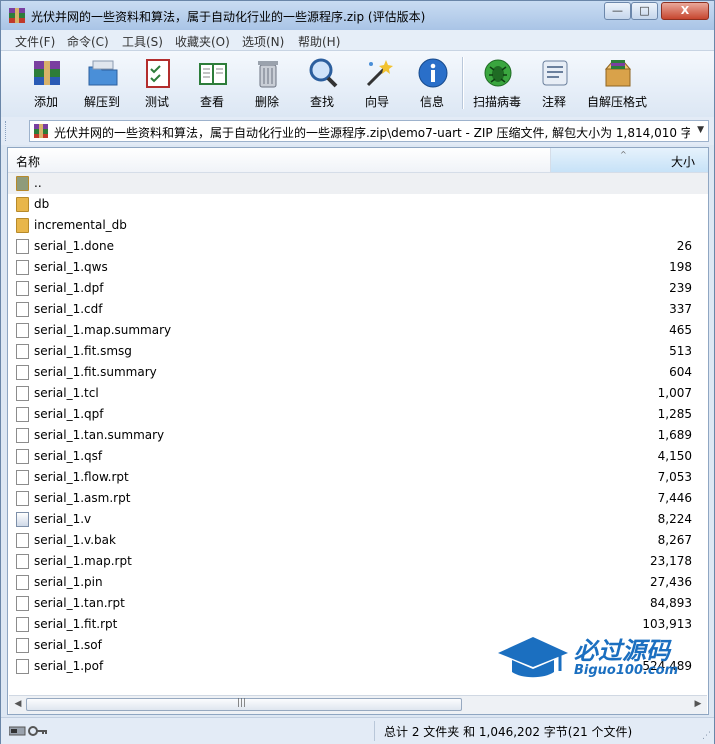 This screenshot has width=715, height=744. Describe the element at coordinates (68, 309) in the screenshot. I see `file-name: serial_1.cdf` at that location.